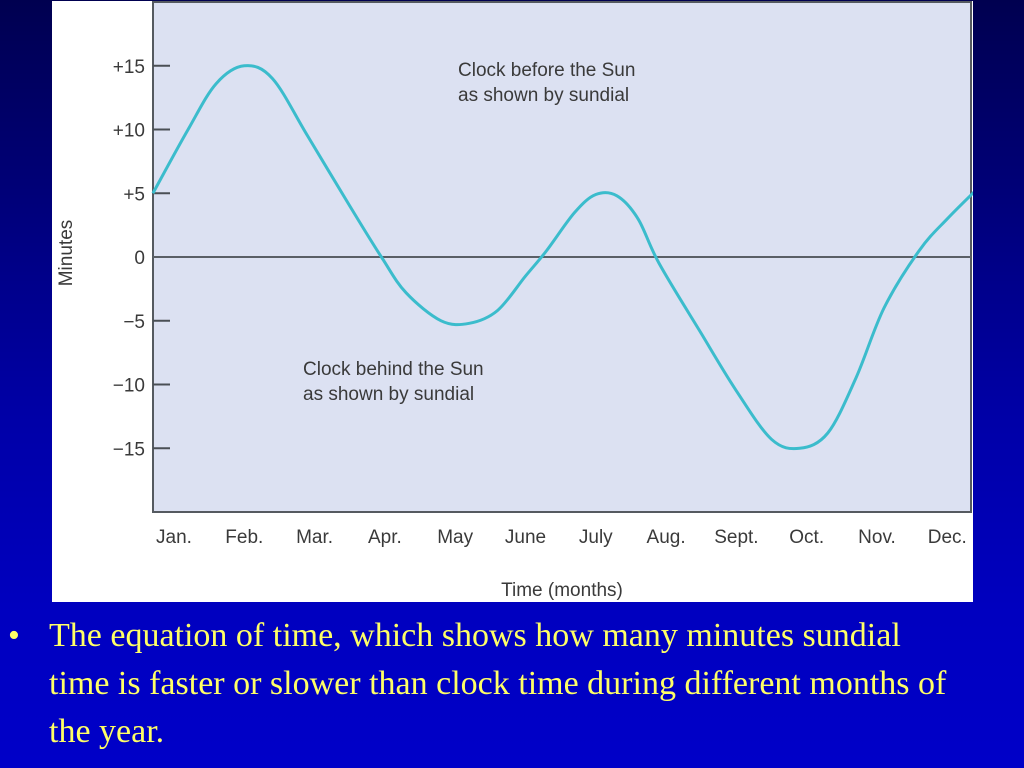 This screenshot has width=1024, height=768. What do you see at coordinates (129, 67) in the screenshot?
I see `y-tick-label: +15` at bounding box center [129, 67].